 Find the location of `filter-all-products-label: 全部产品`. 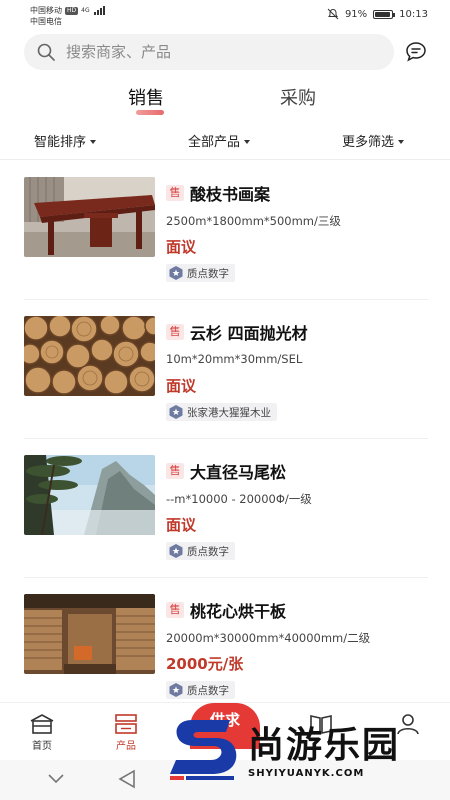

filter-all-products-label: 全部产品 is located at coordinates (214, 142).